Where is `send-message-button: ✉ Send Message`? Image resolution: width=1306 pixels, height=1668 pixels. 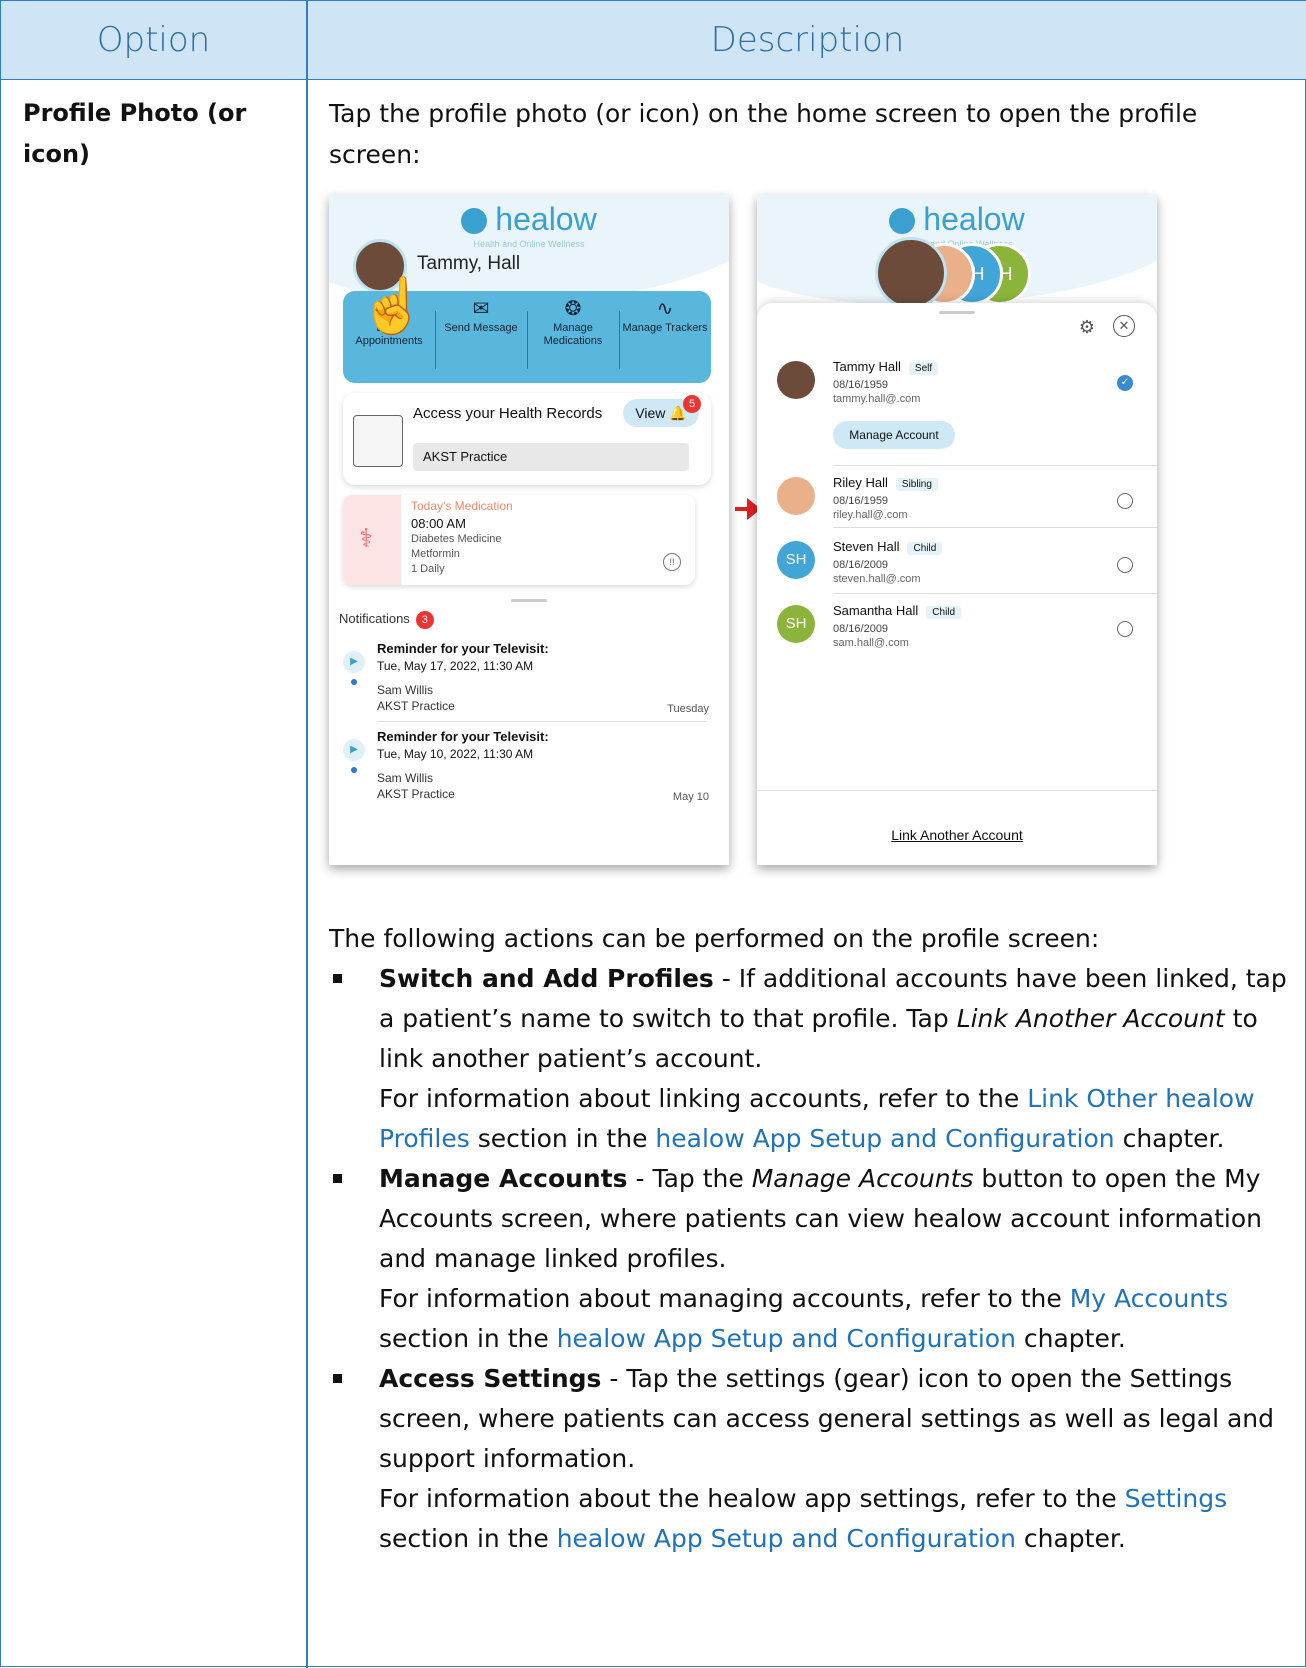 send-message-button: ✉ Send Message is located at coordinates (481, 316).